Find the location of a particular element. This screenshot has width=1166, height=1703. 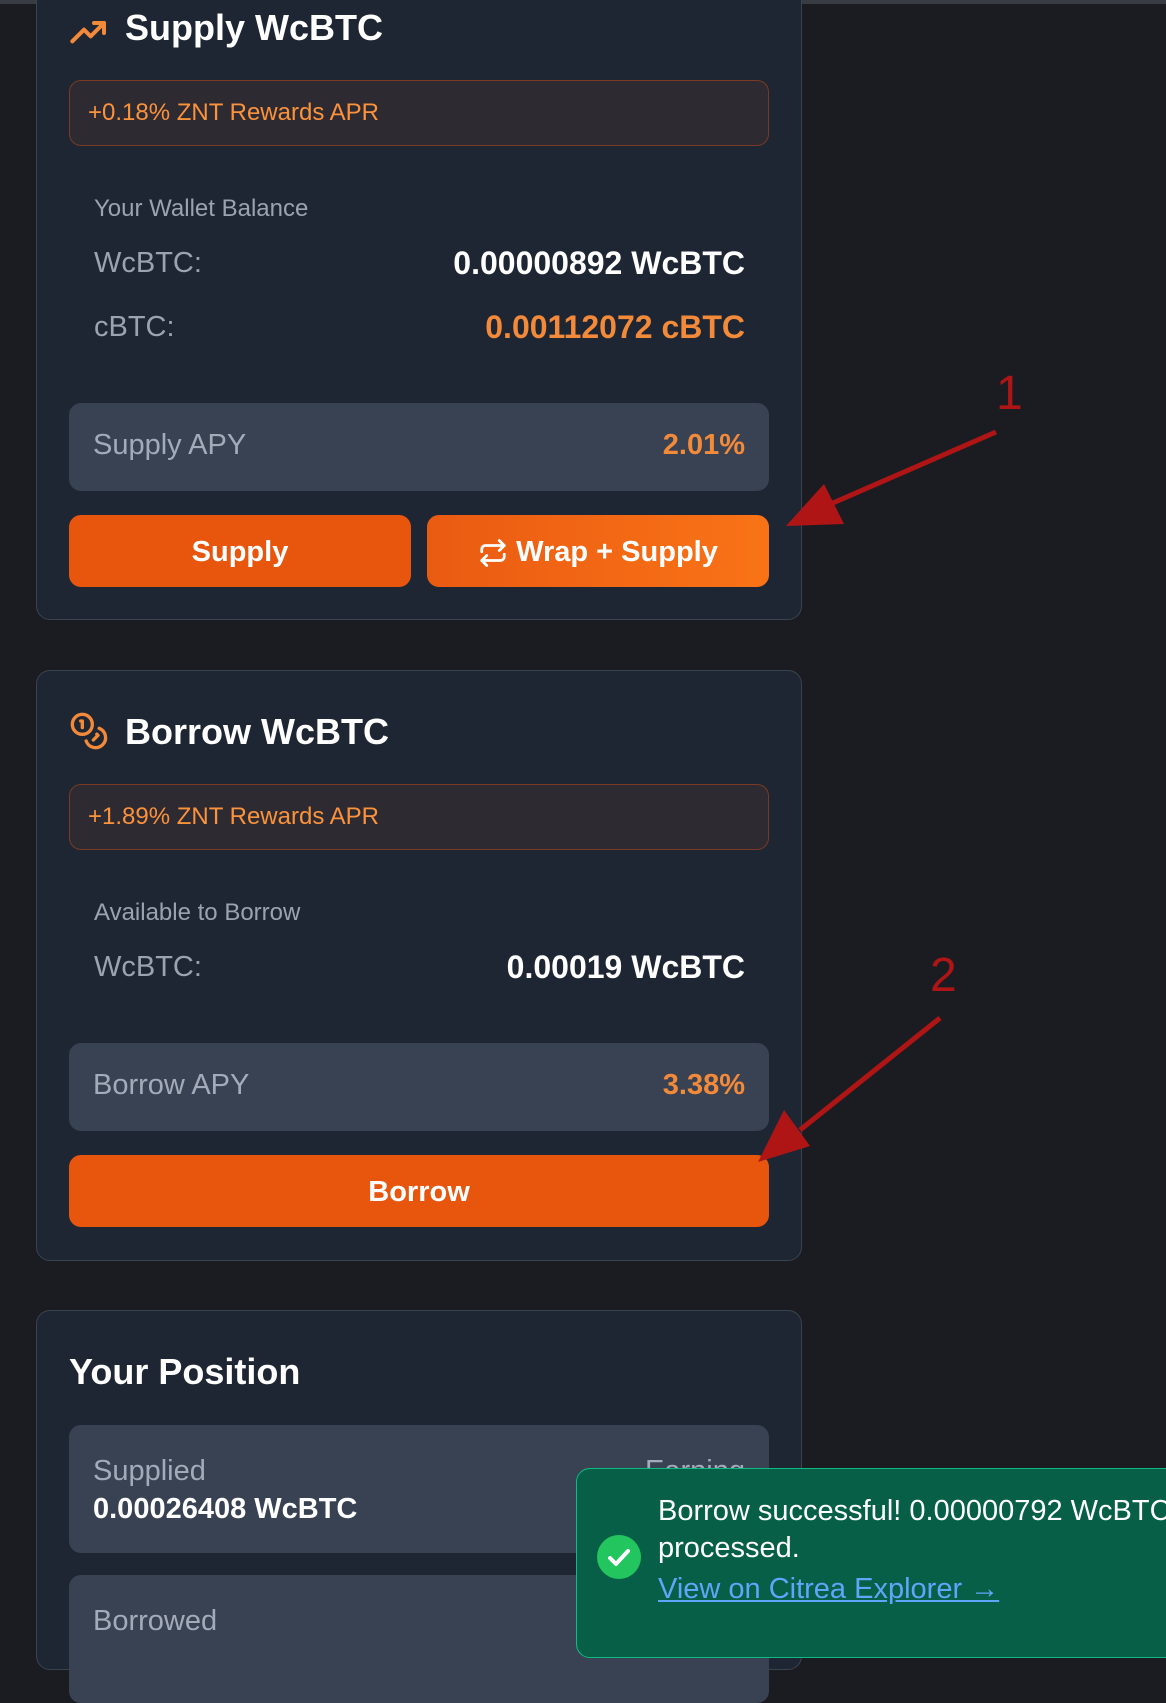

wallet-balance-heading: Your Wallet Balance is located at coordinates (201, 208).